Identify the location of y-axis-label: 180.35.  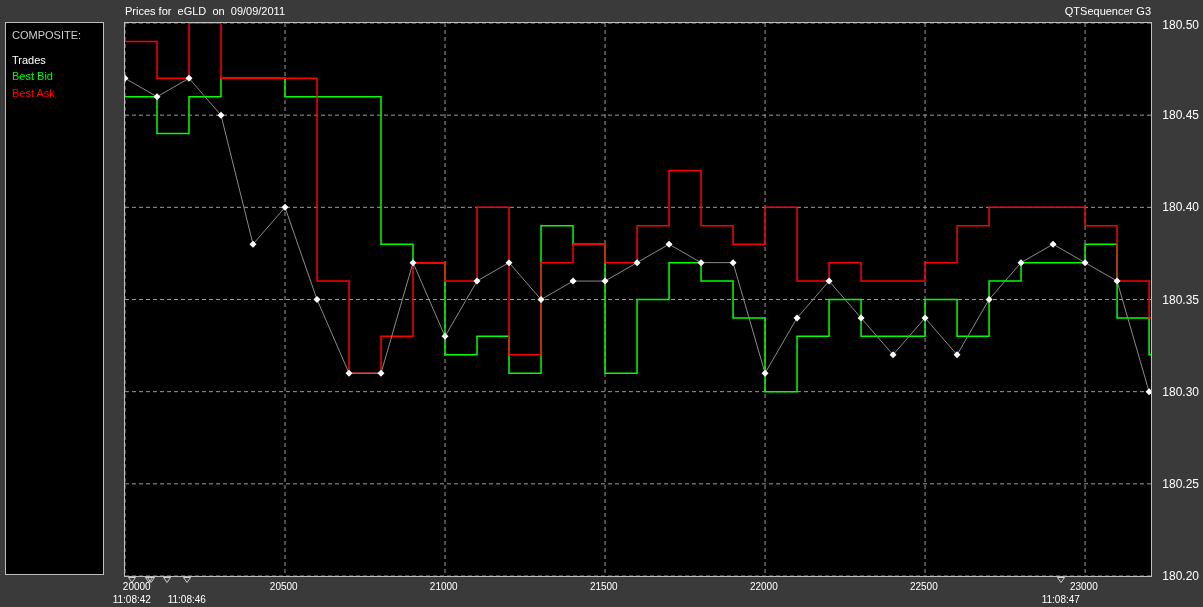
(1180, 300).